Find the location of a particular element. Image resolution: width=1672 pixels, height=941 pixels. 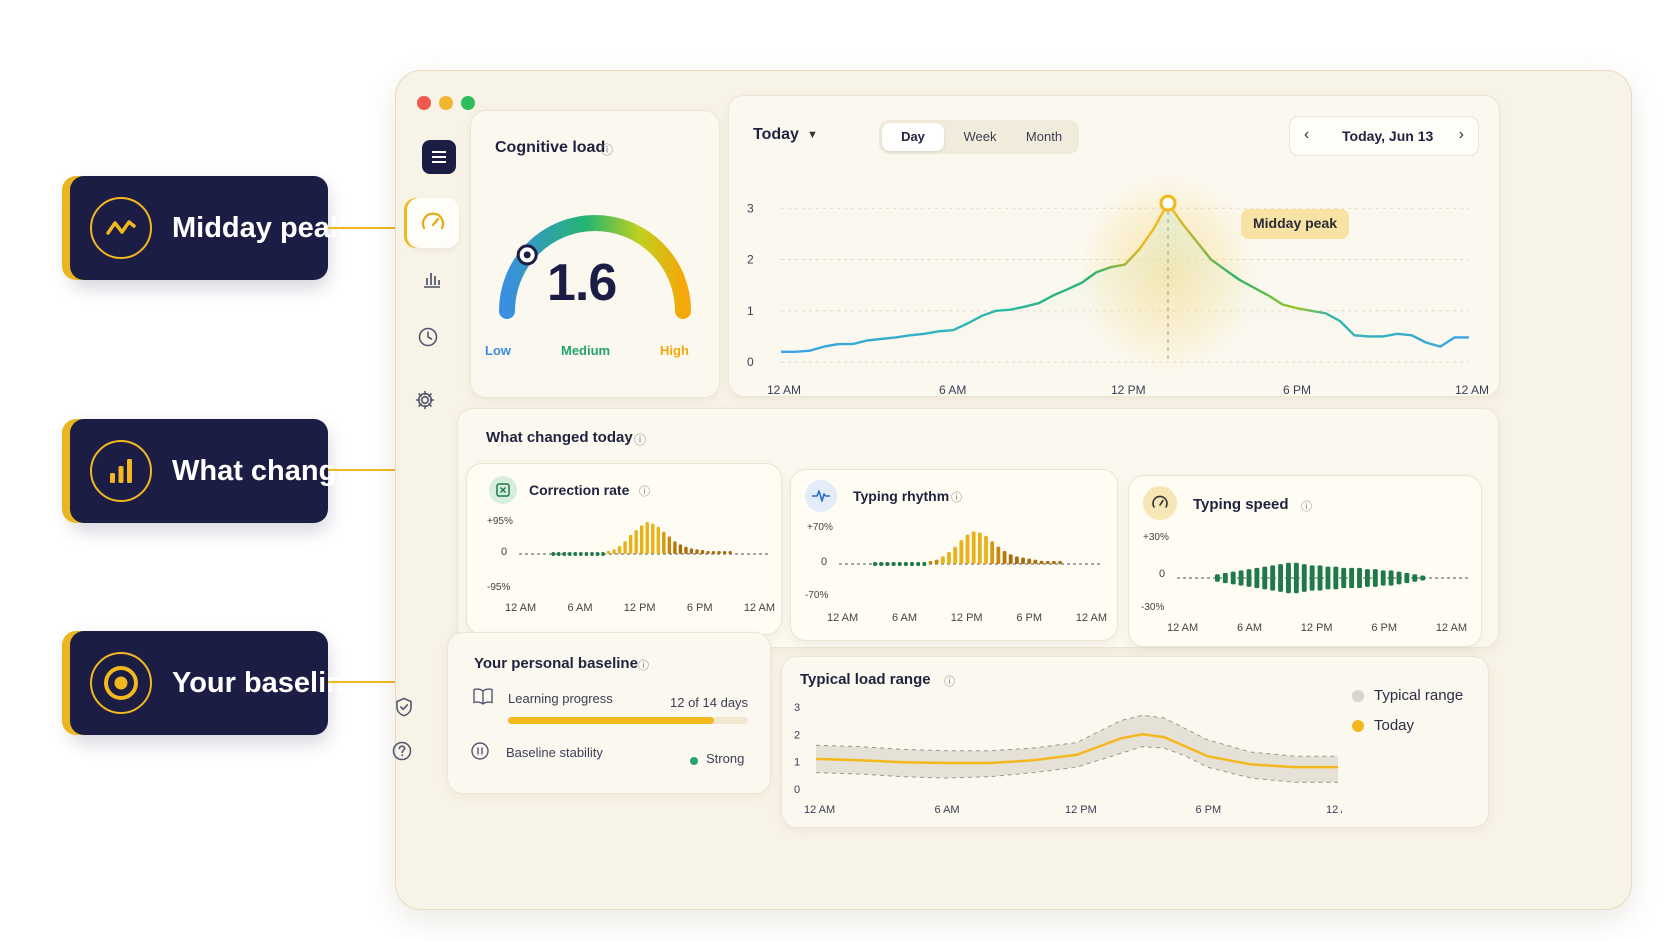

pause-circle-icon is located at coordinates (480, 753).